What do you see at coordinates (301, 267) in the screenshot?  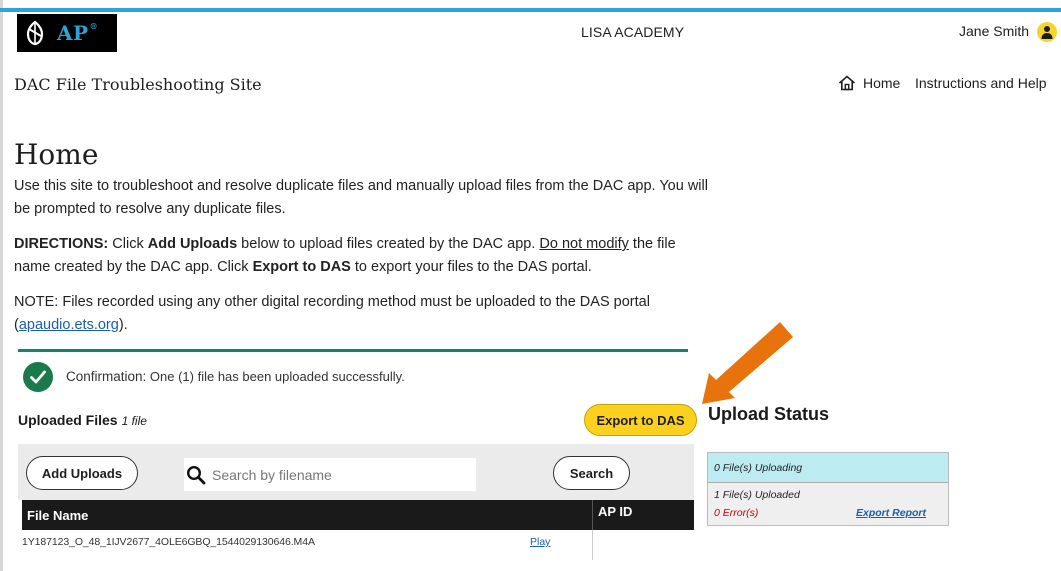 I see `directions-export-to-das: Export to DAS` at bounding box center [301, 267].